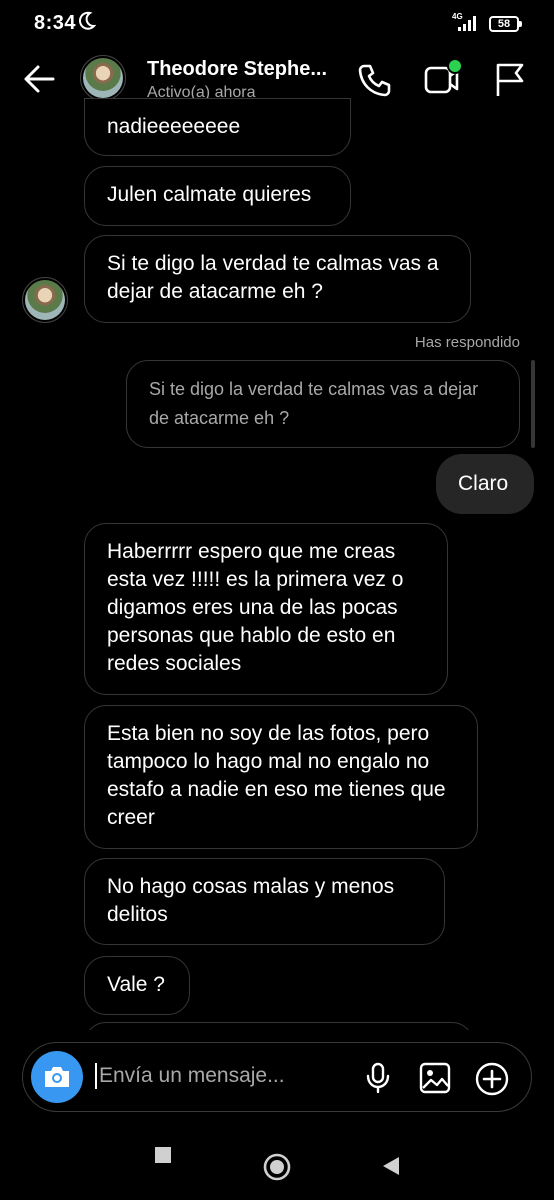 The width and height of the screenshot is (554, 1200). I want to click on phone-call-icon, so click(374, 82).